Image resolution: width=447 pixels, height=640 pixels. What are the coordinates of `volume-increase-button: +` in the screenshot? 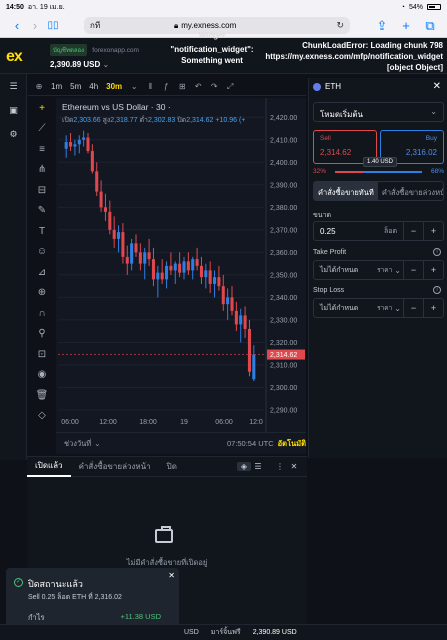 It's located at (433, 231).